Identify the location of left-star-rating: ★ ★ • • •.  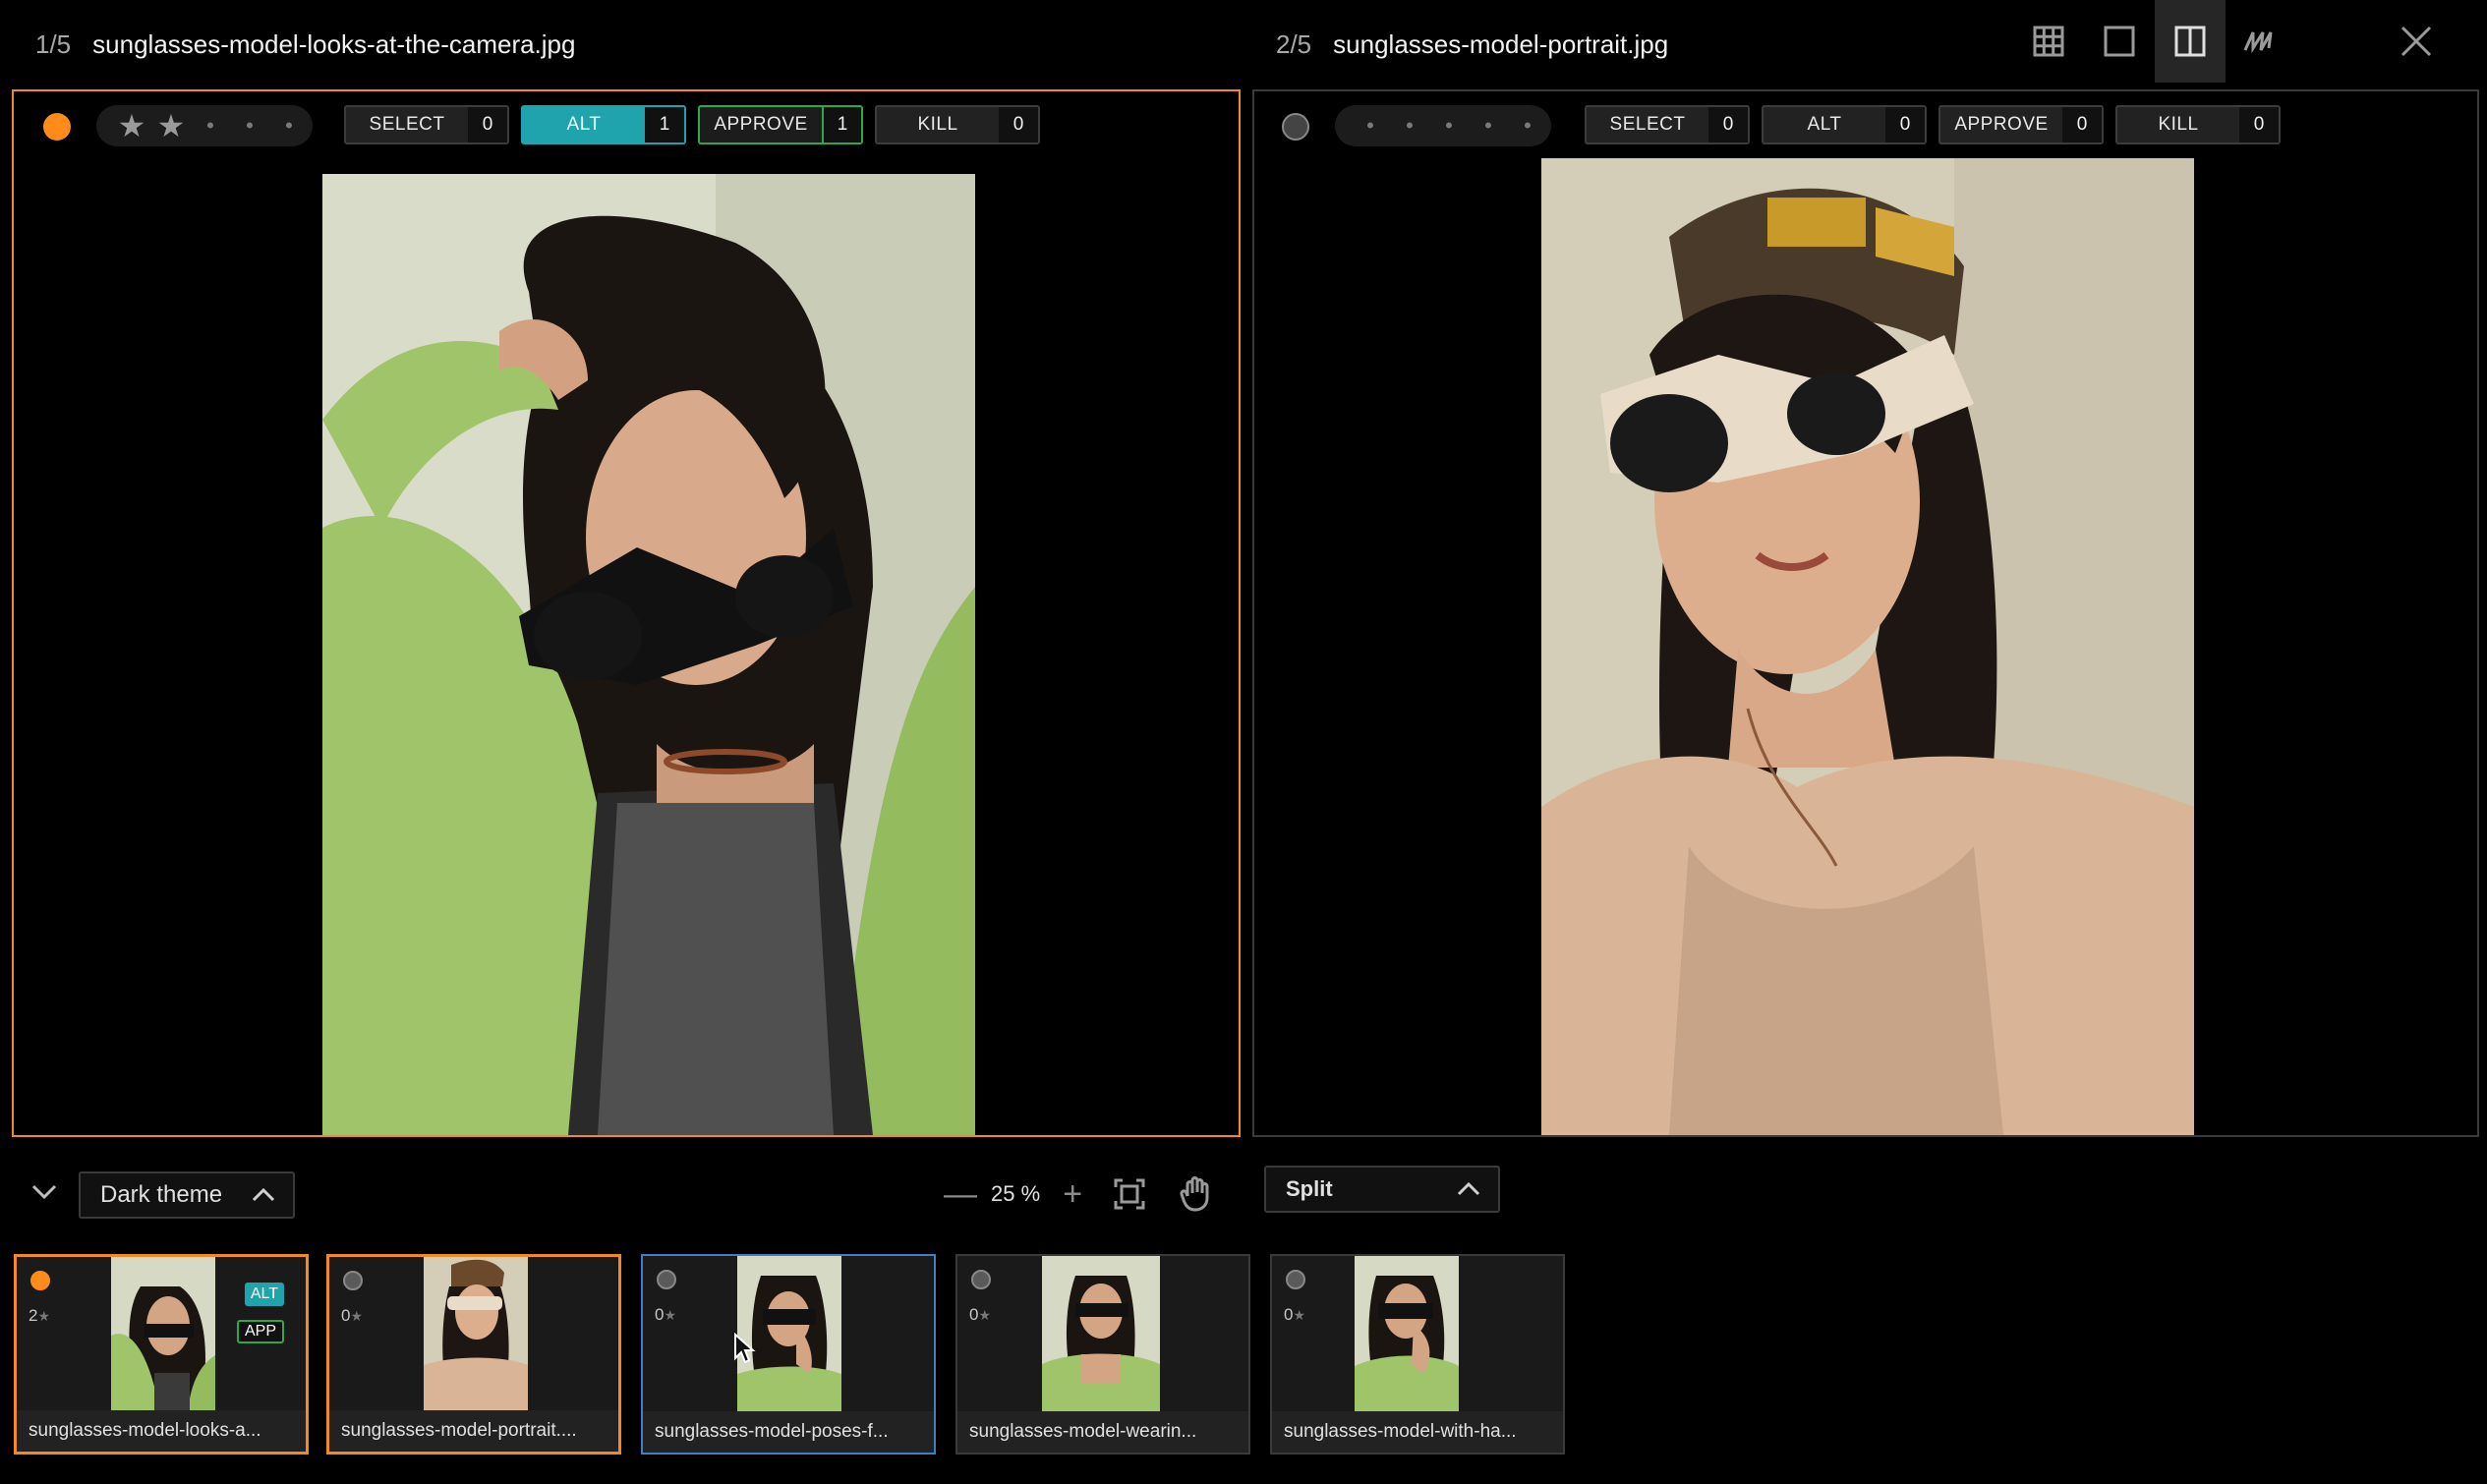
(204, 125).